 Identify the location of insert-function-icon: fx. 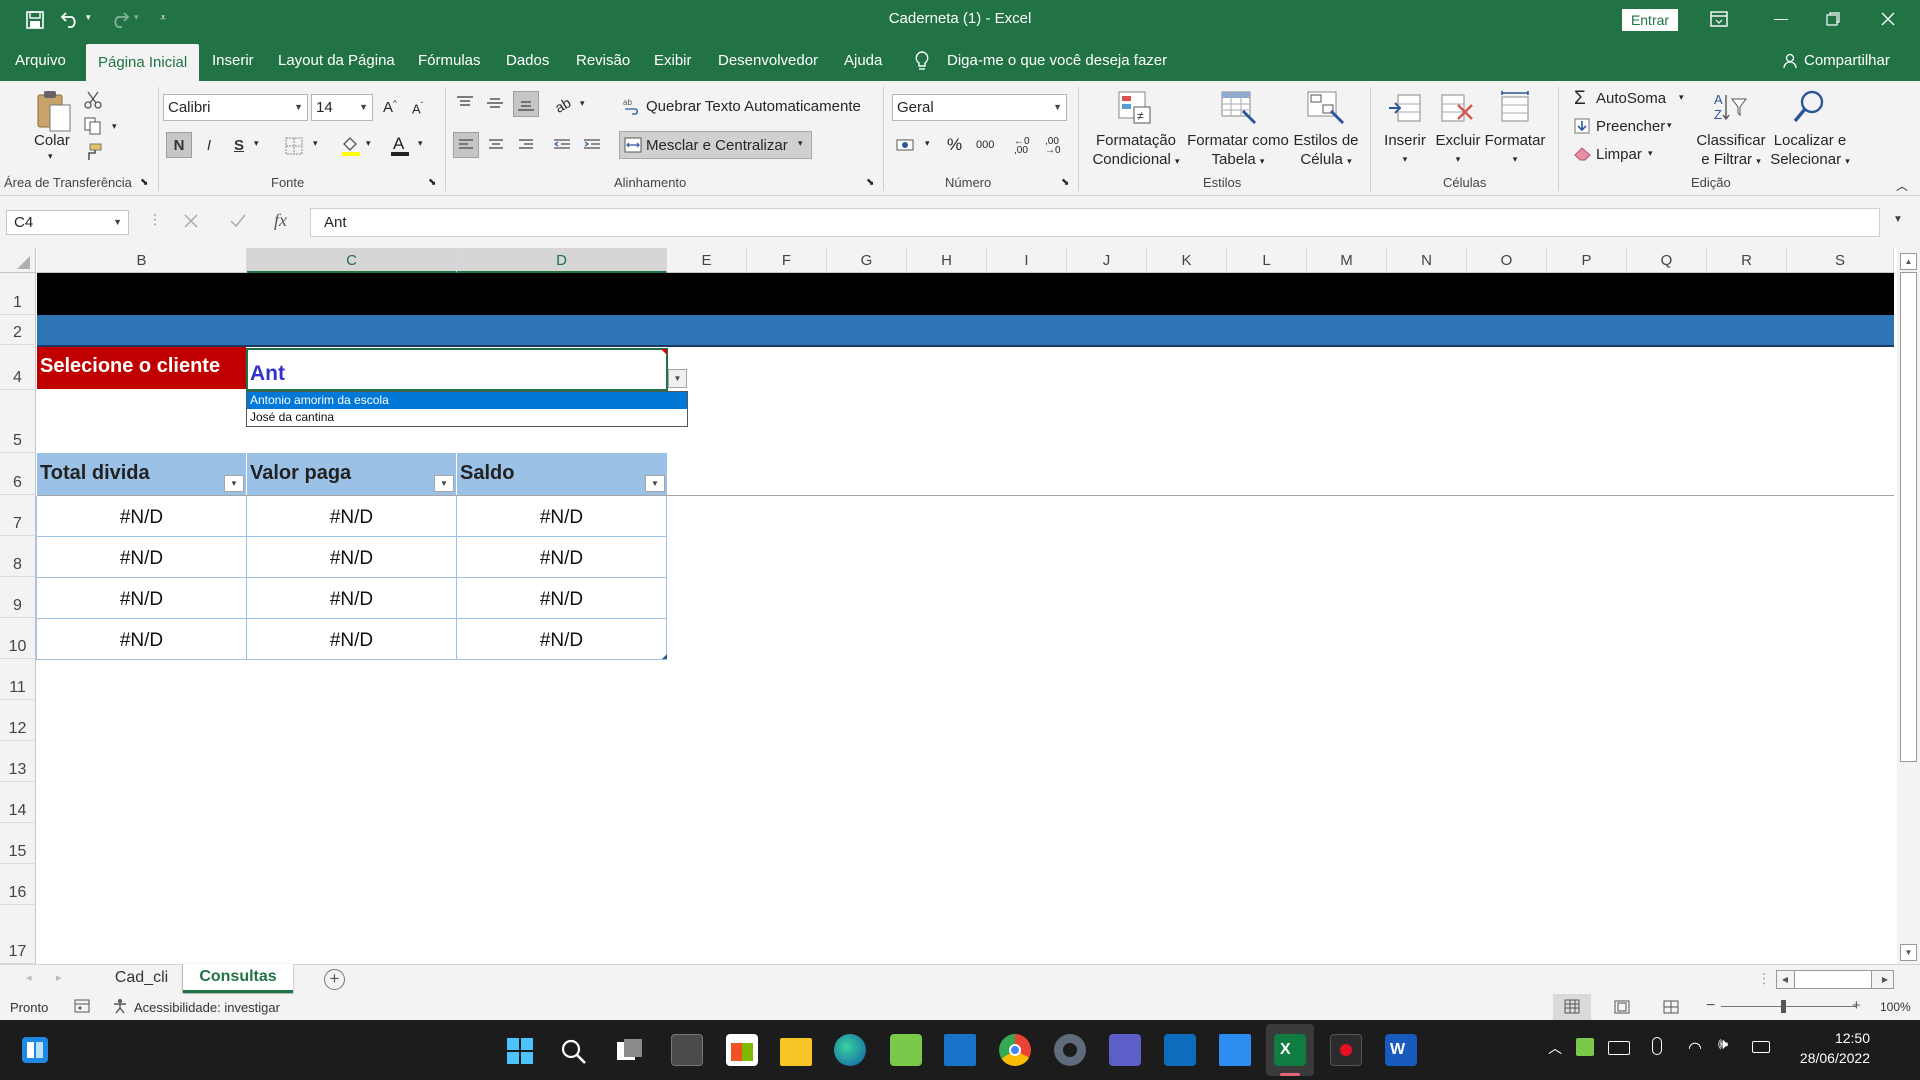
(280, 220).